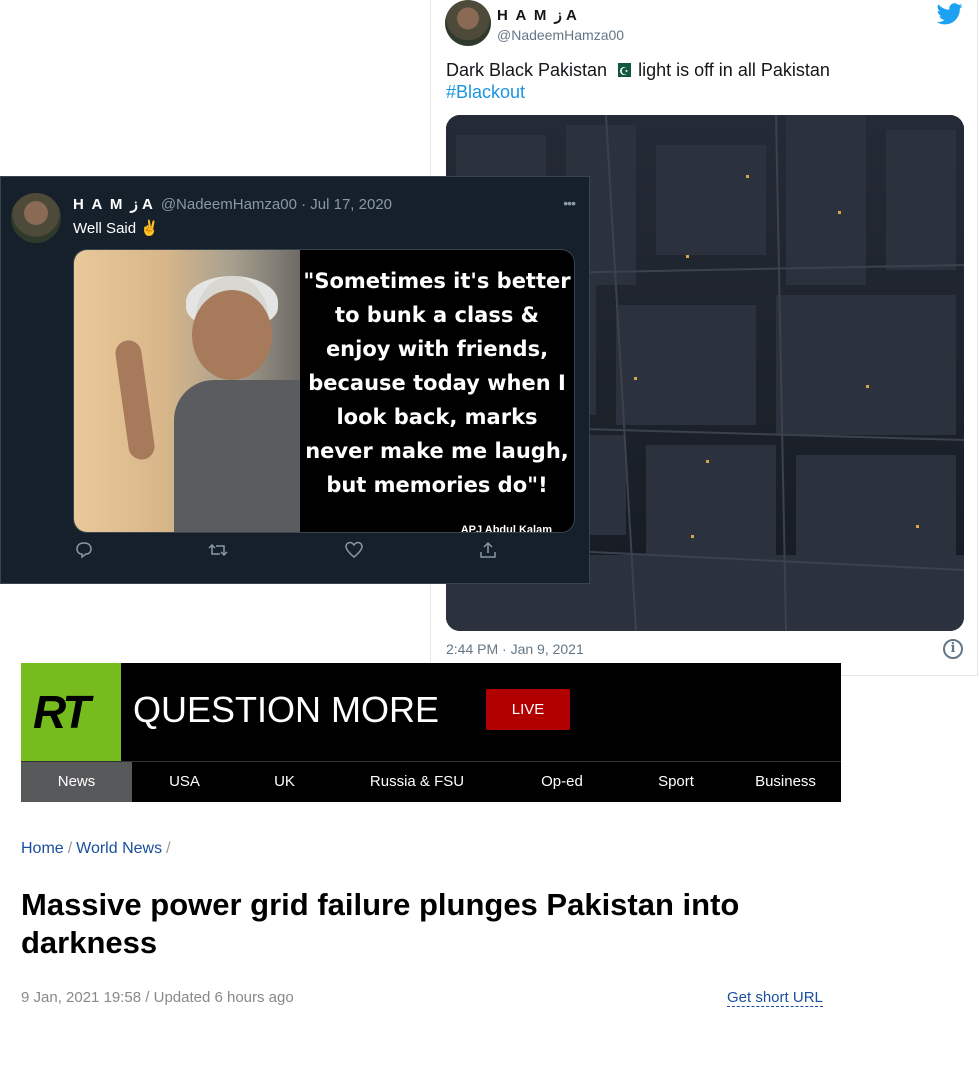 The width and height of the screenshot is (980, 1077). What do you see at coordinates (157, 997) in the screenshot?
I see `article-meta: 9 Jan, 2021 19:58 / Updated 6 hours ago` at bounding box center [157, 997].